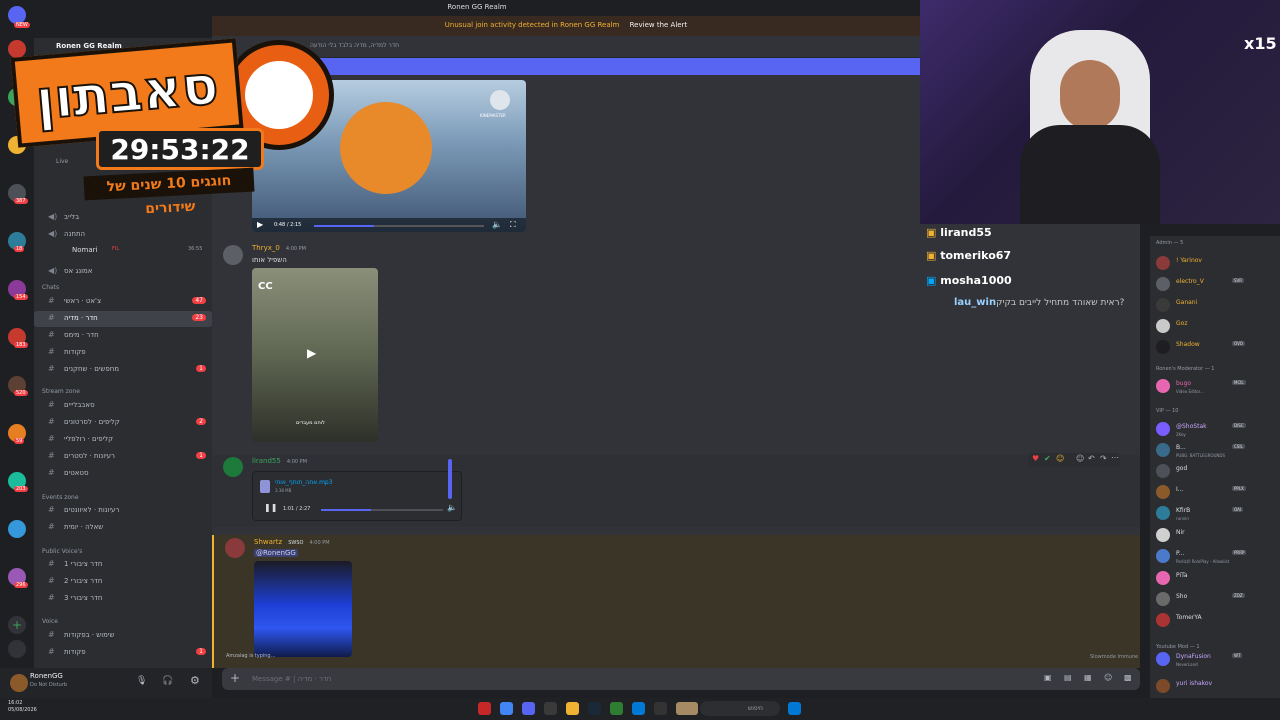 The image size is (1280, 720). What do you see at coordinates (123, 528) in the screenshot?
I see `channel-item: # שאלה · יומית` at bounding box center [123, 528].